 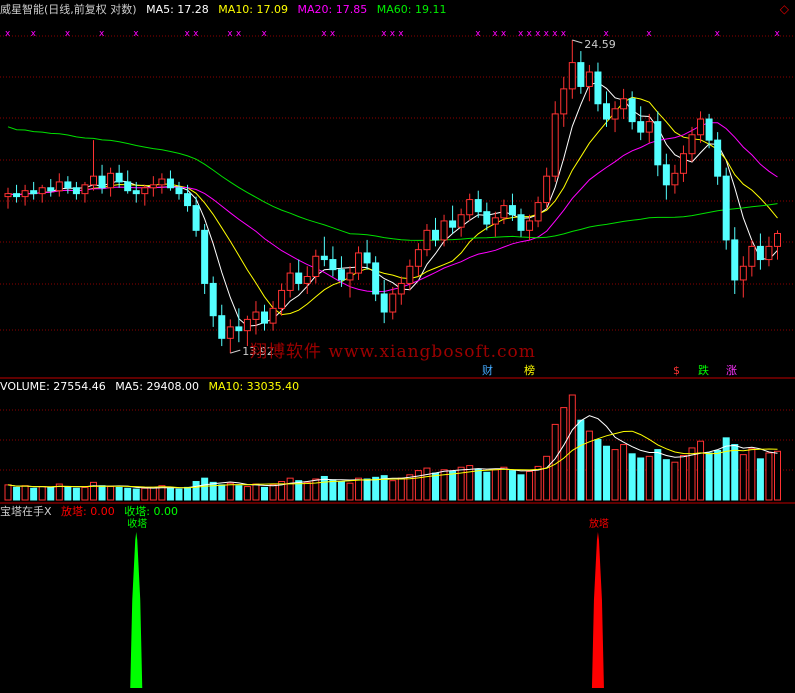 What do you see at coordinates (92, 511) in the screenshot?
I see `indicator-header: 宝塔在手X 放塔: 0.00 收塔: 0.00` at bounding box center [92, 511].